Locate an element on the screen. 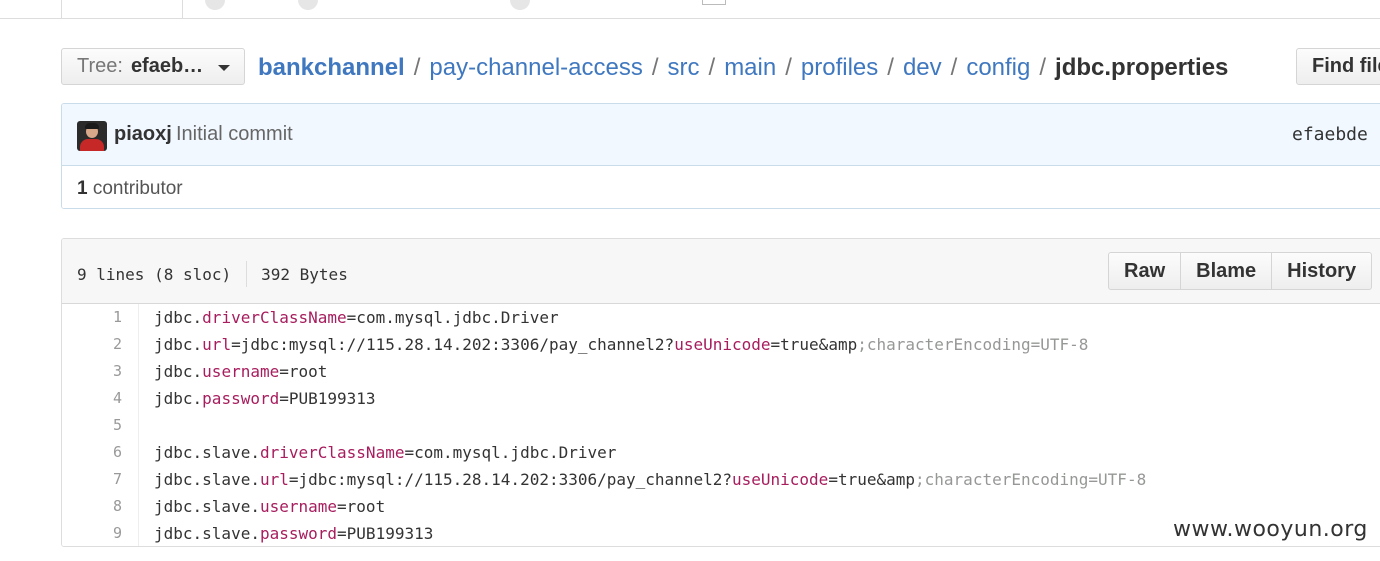  tab-pull-requests-icon is located at coordinates (308, 5).